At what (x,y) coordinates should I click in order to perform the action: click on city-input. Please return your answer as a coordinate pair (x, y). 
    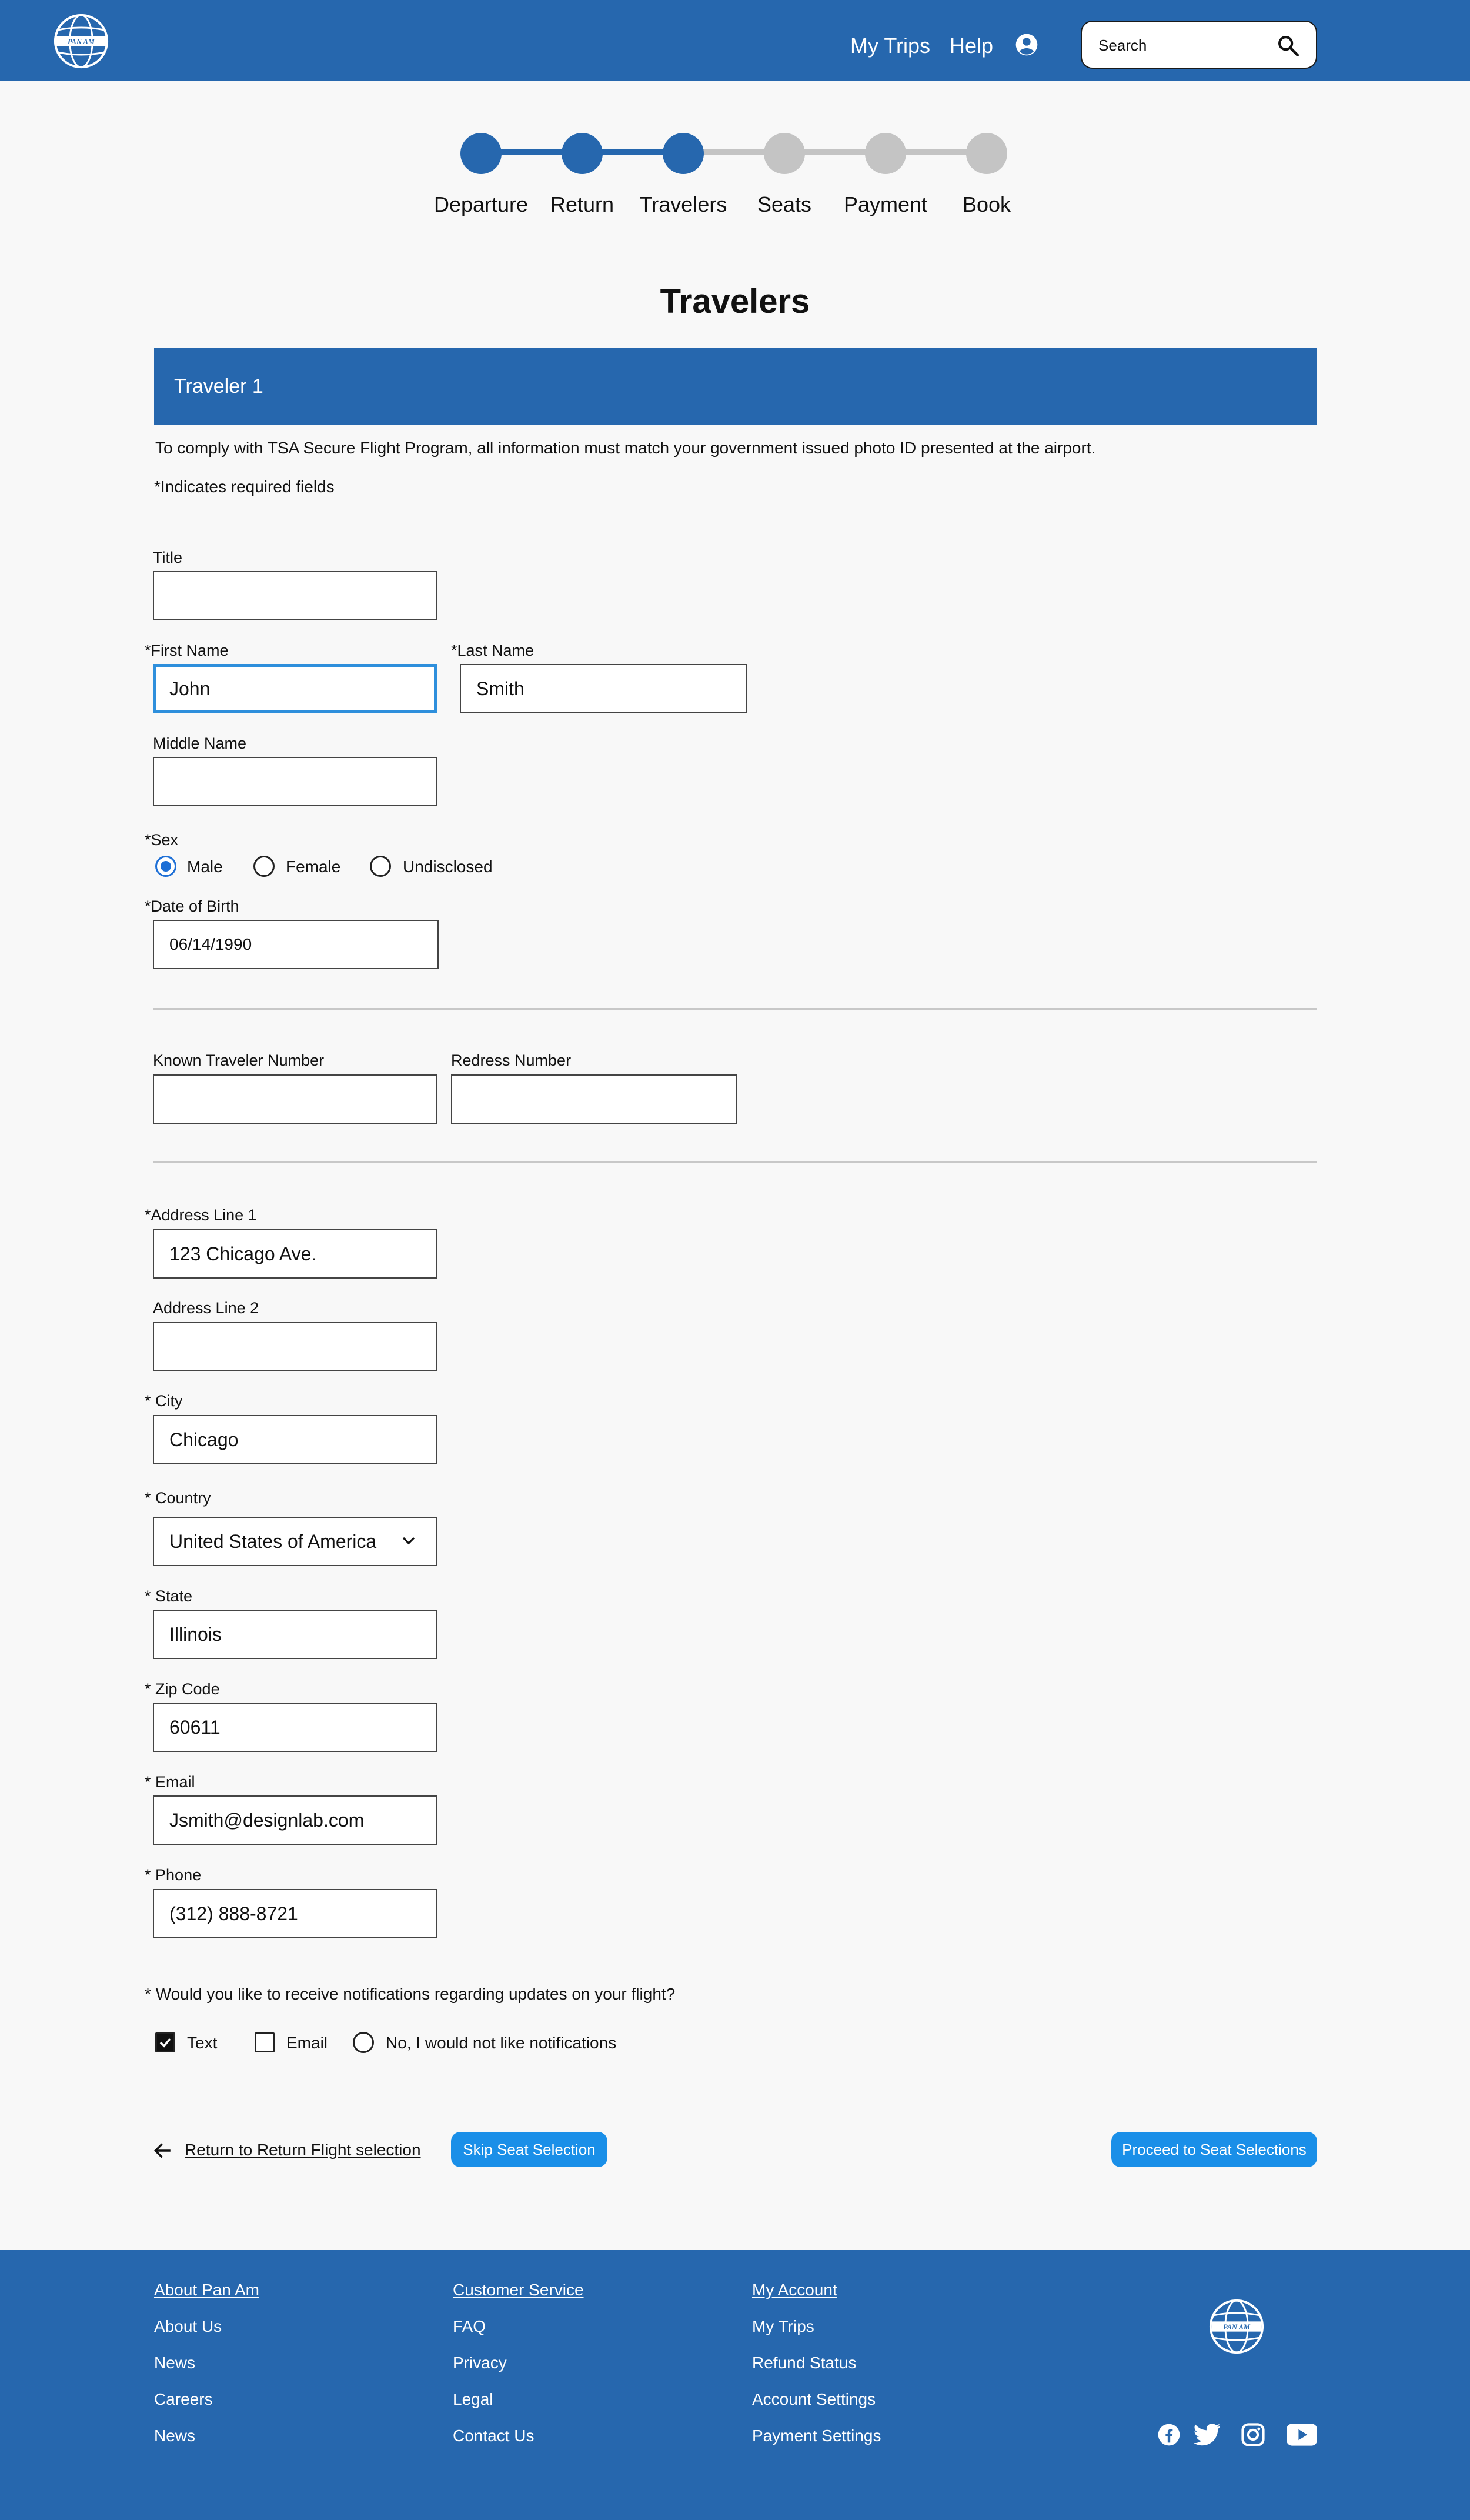
    Looking at the image, I should click on (292, 1439).